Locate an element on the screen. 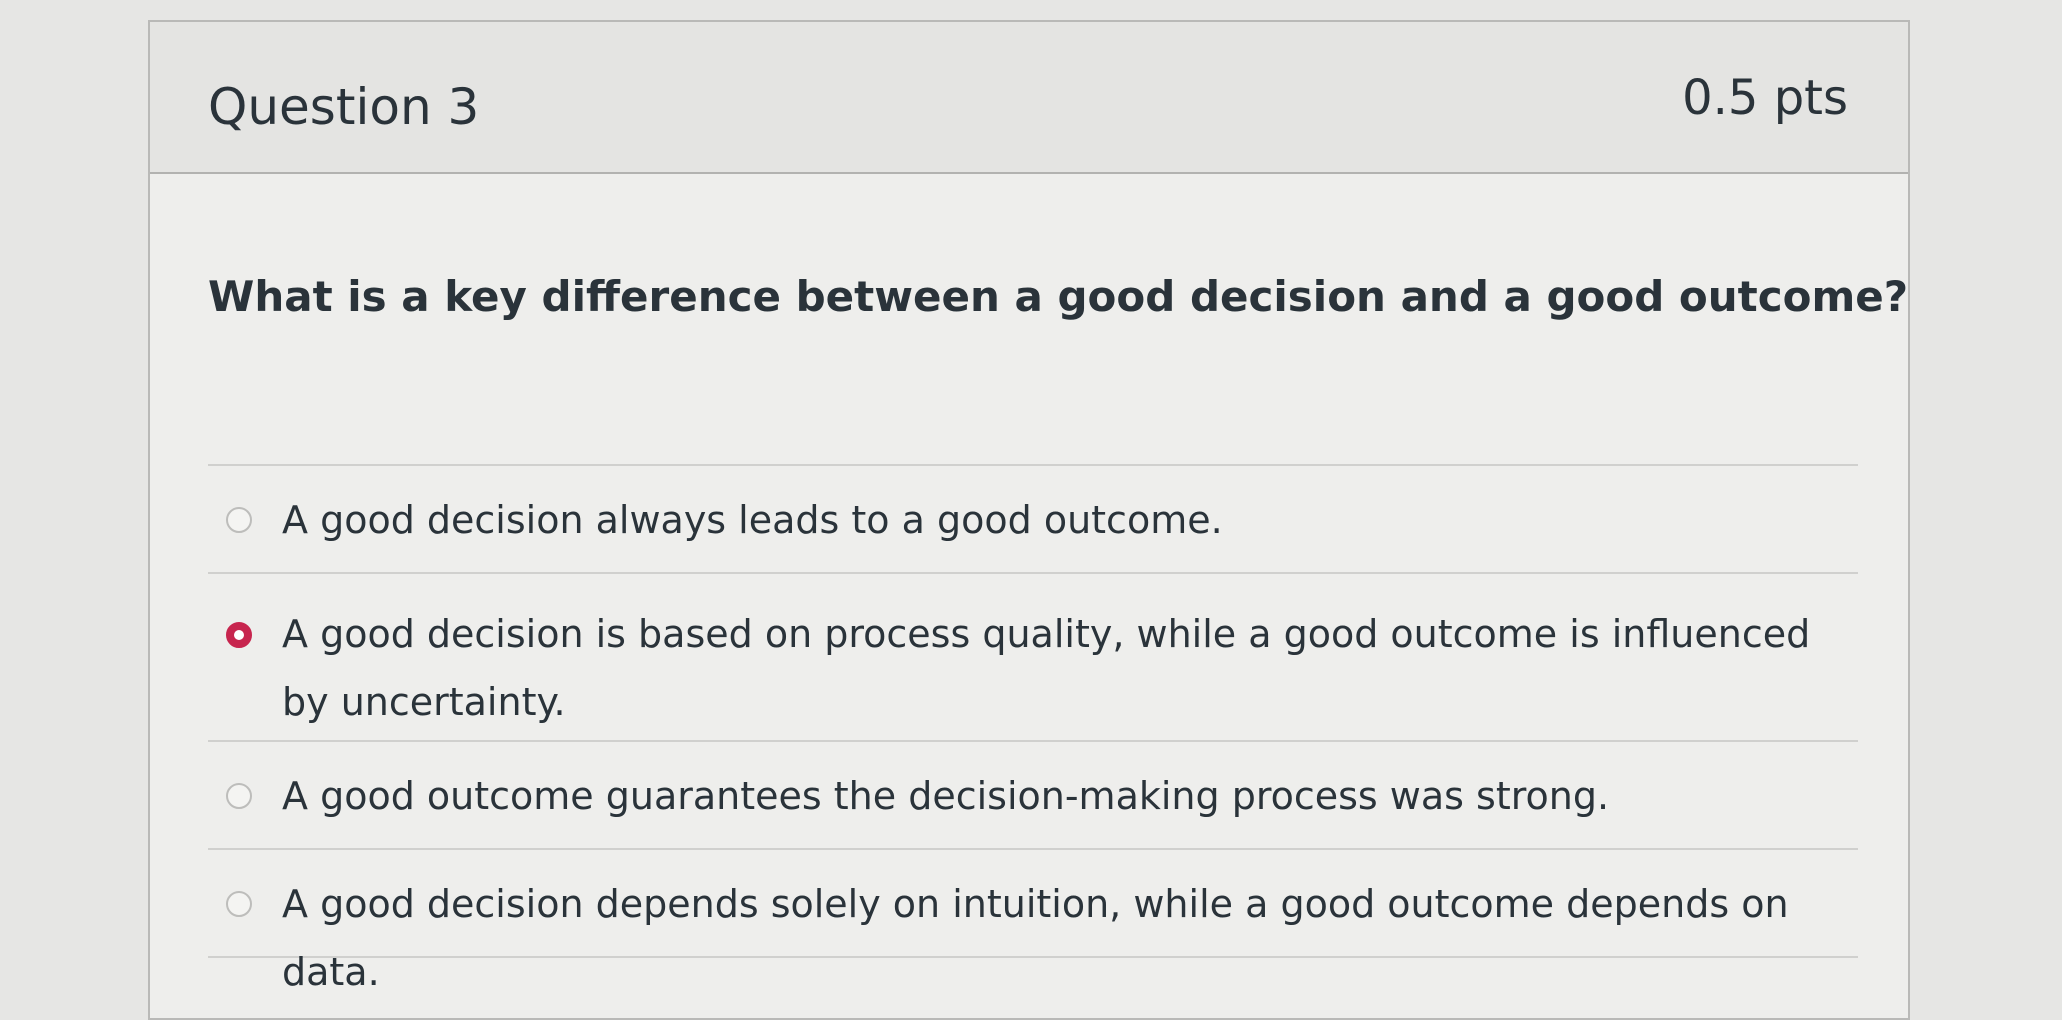 This screenshot has height=1020, width=2062. question-title: Question 3 is located at coordinates (344, 107).